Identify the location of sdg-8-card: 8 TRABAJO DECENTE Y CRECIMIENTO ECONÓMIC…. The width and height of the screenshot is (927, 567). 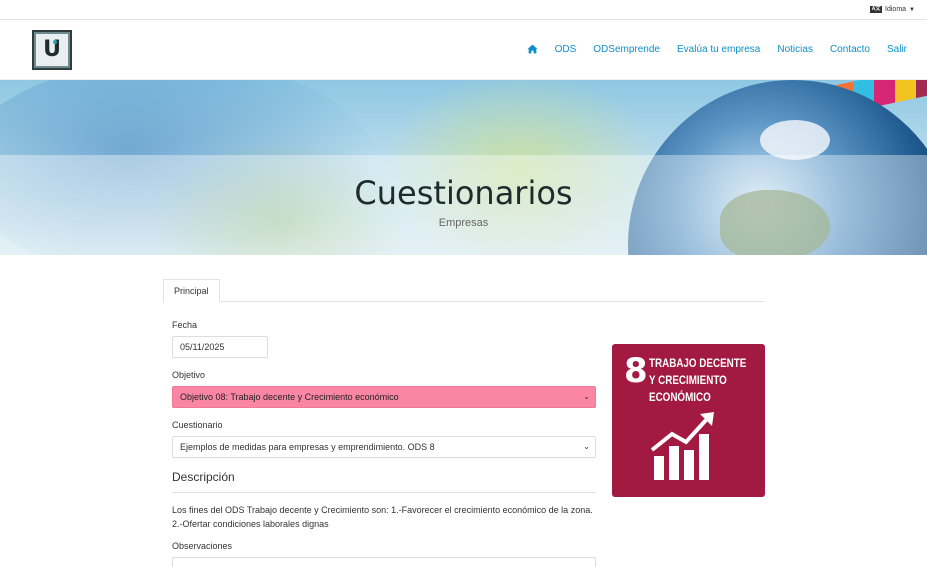
(688, 420).